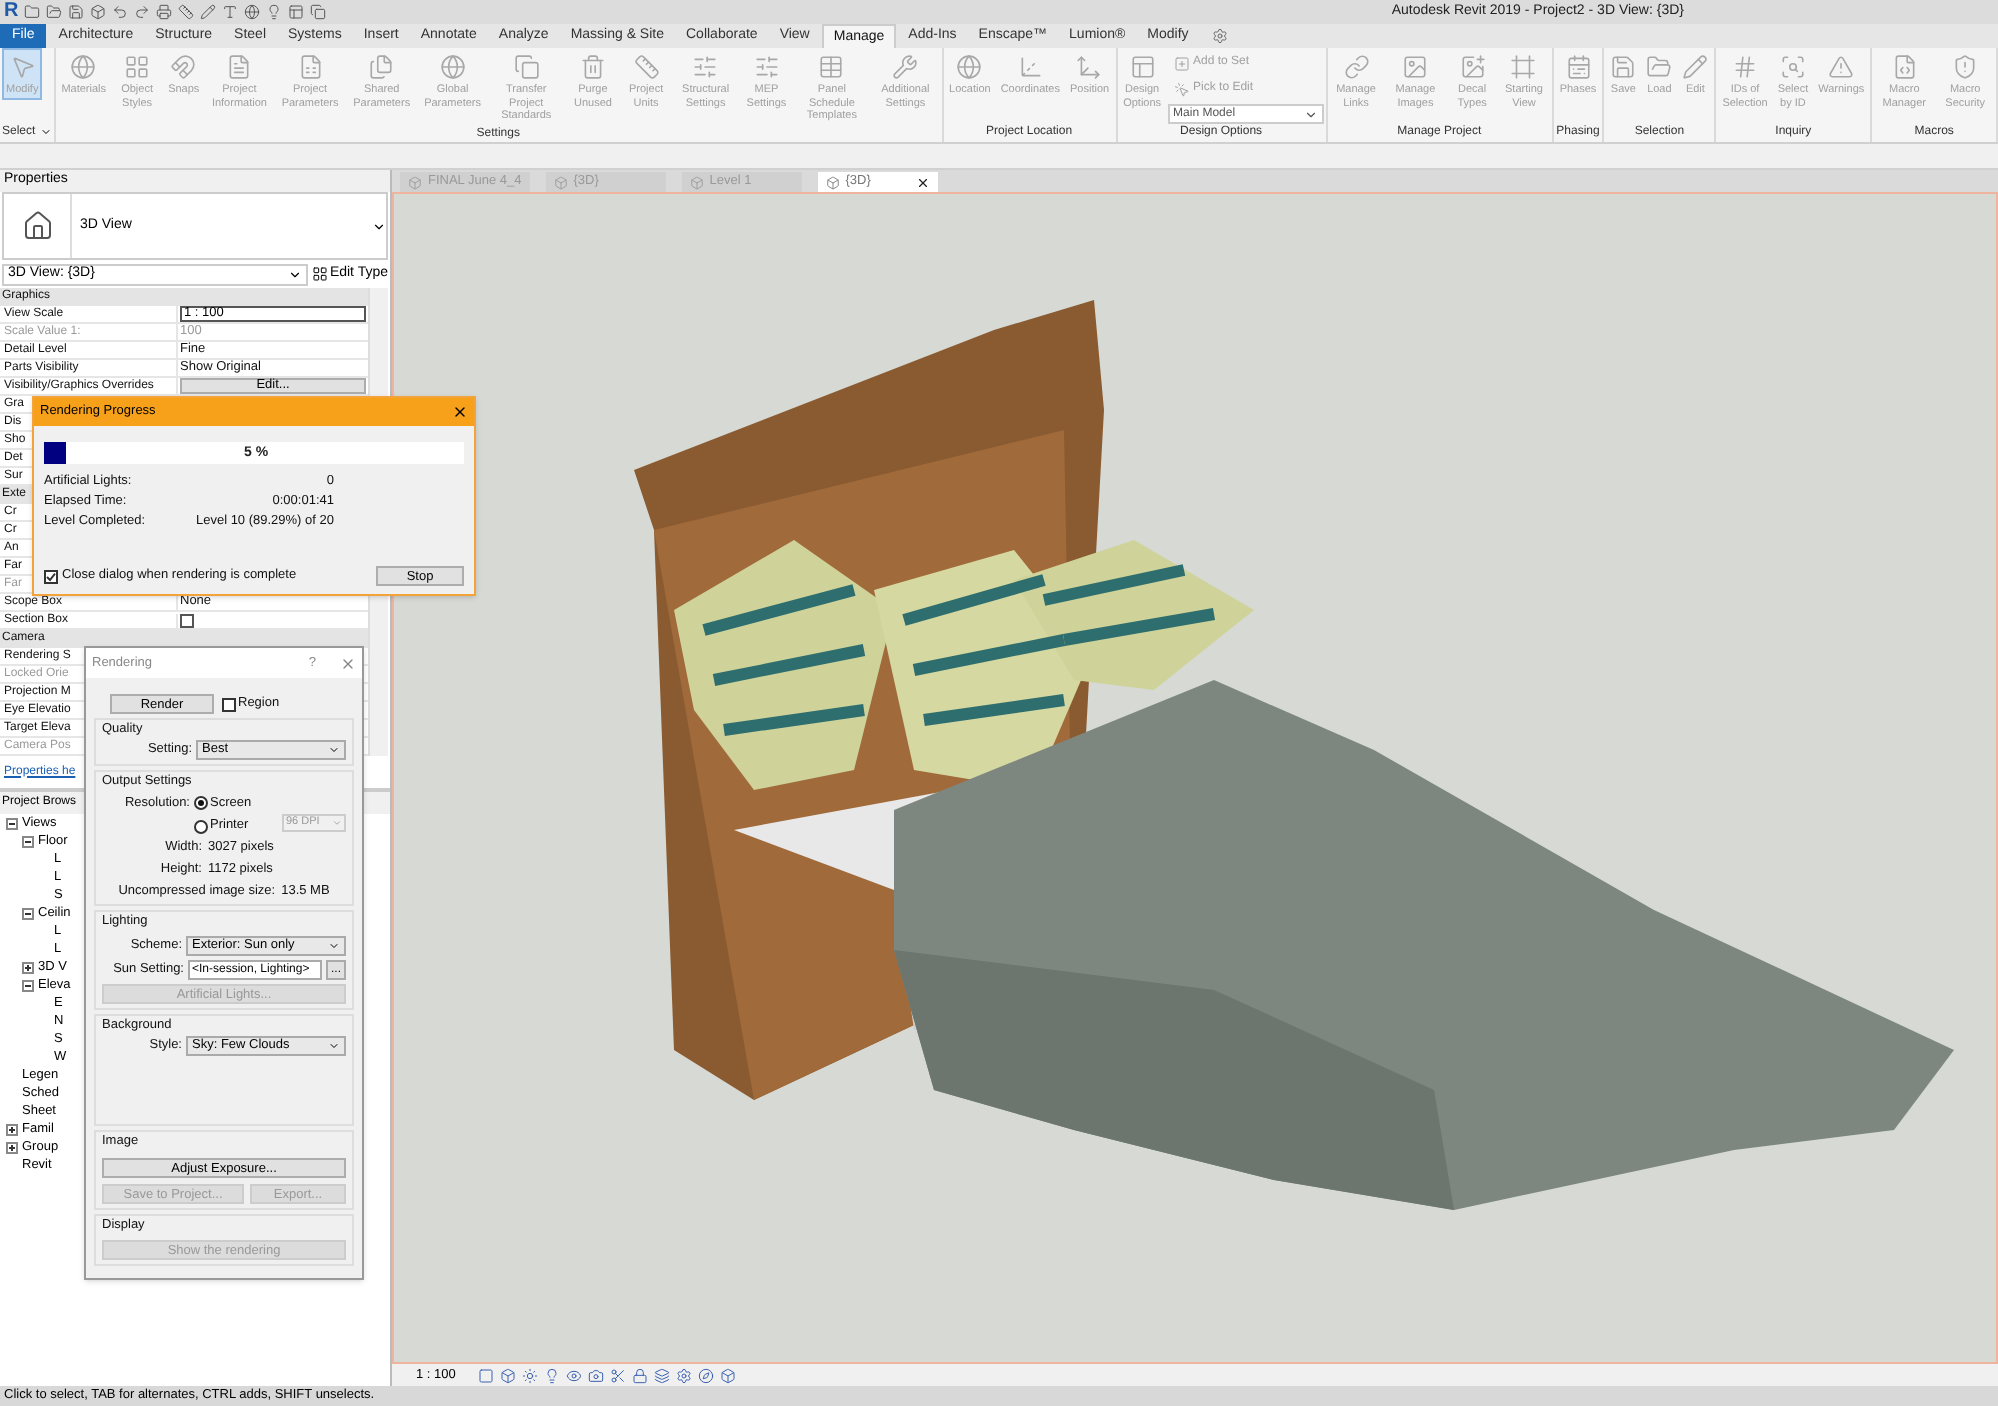  What do you see at coordinates (1578, 67) in the screenshot?
I see `calendar-icon` at bounding box center [1578, 67].